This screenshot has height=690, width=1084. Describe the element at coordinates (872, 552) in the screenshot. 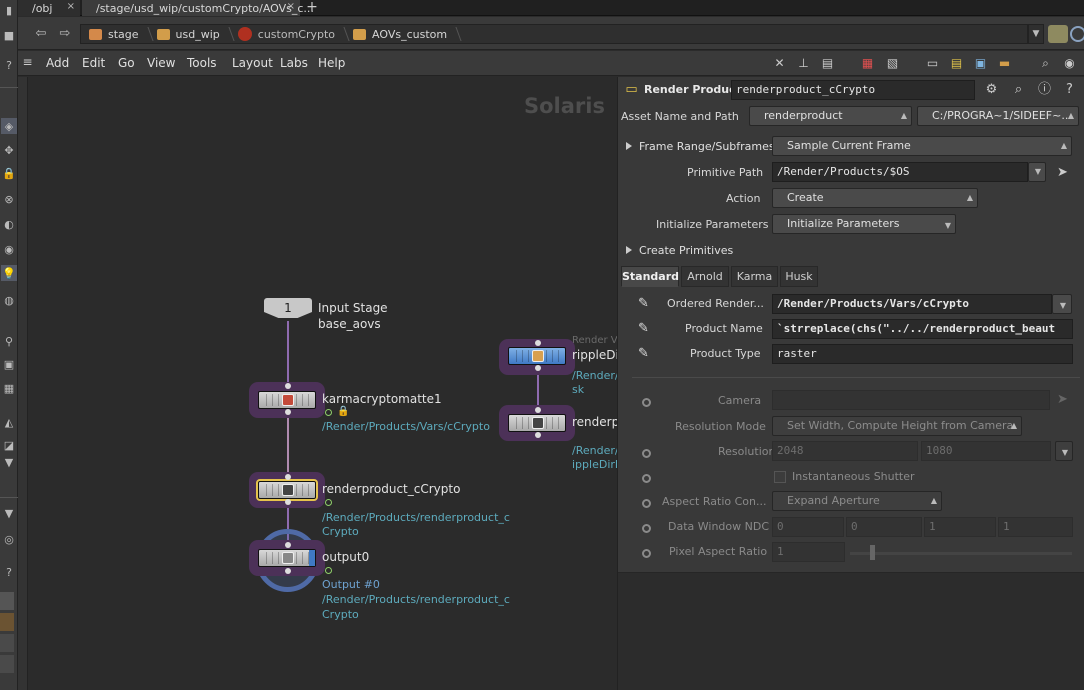

I see `slider-handle` at that location.